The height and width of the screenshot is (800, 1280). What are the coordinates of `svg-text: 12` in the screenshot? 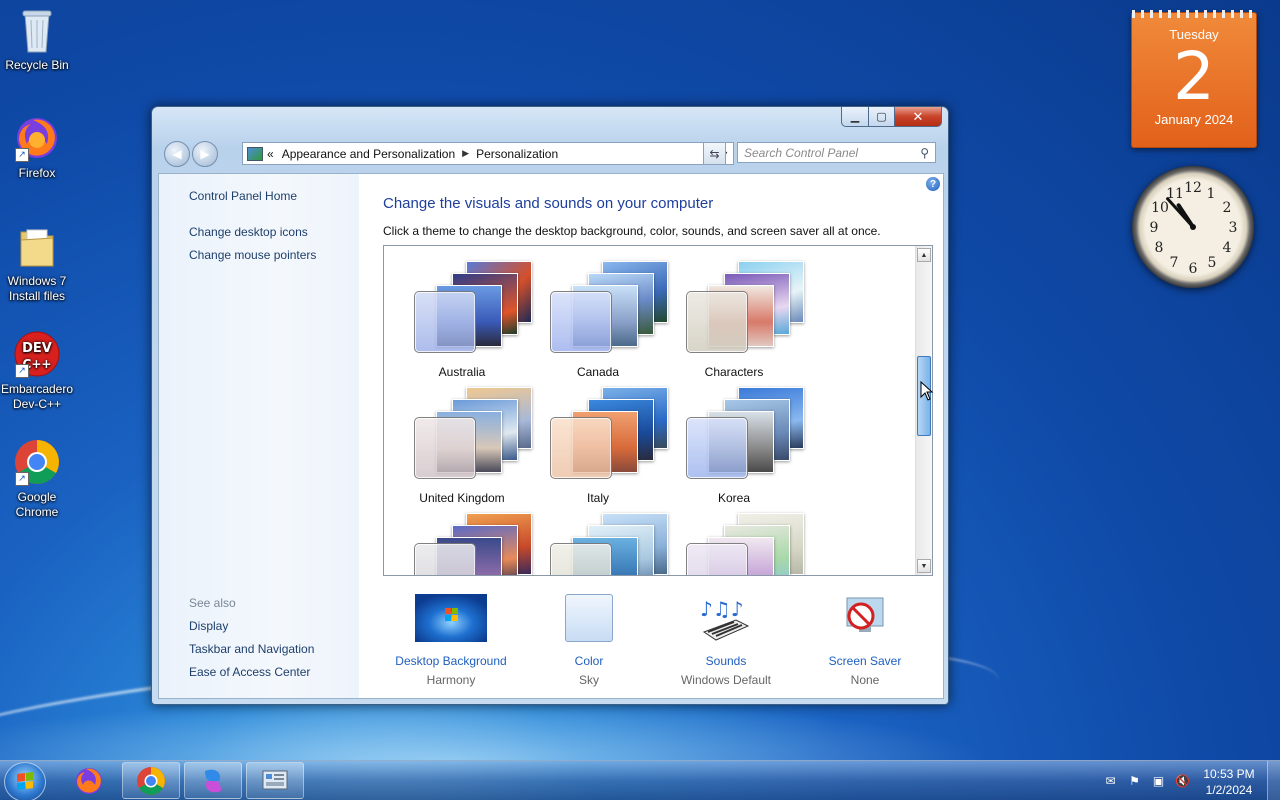 It's located at (1193, 188).